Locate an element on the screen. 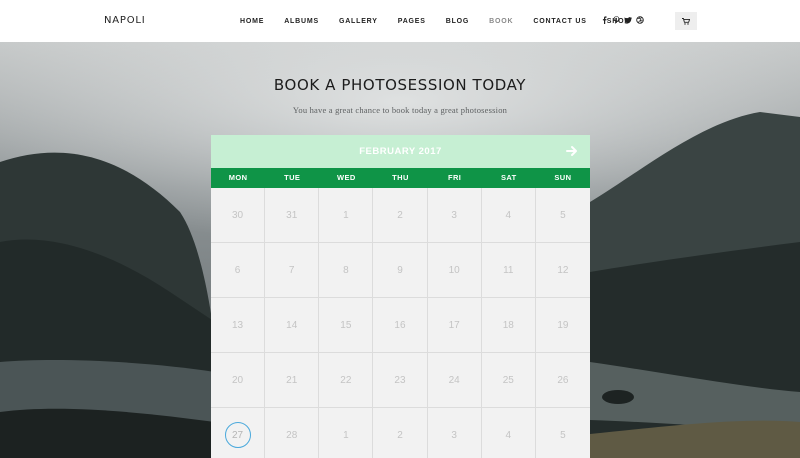 This screenshot has height=458, width=800. weekday-label: SAT is located at coordinates (508, 177).